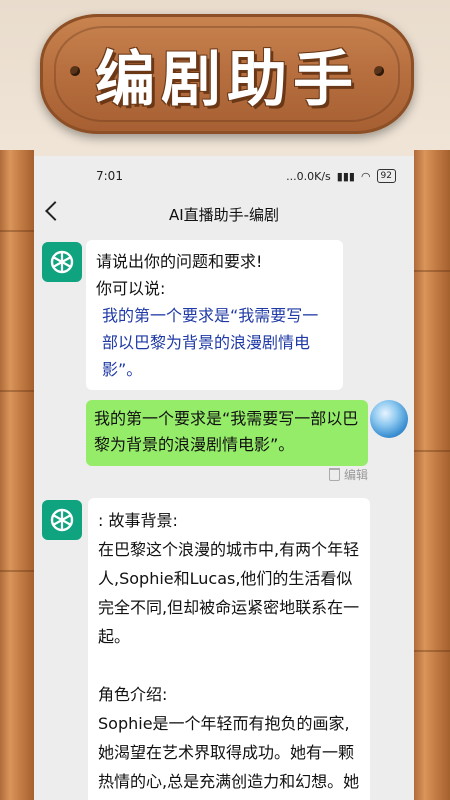  Describe the element at coordinates (179, 261) in the screenshot. I see `message-line: 请说出你的问题和要求!` at that location.